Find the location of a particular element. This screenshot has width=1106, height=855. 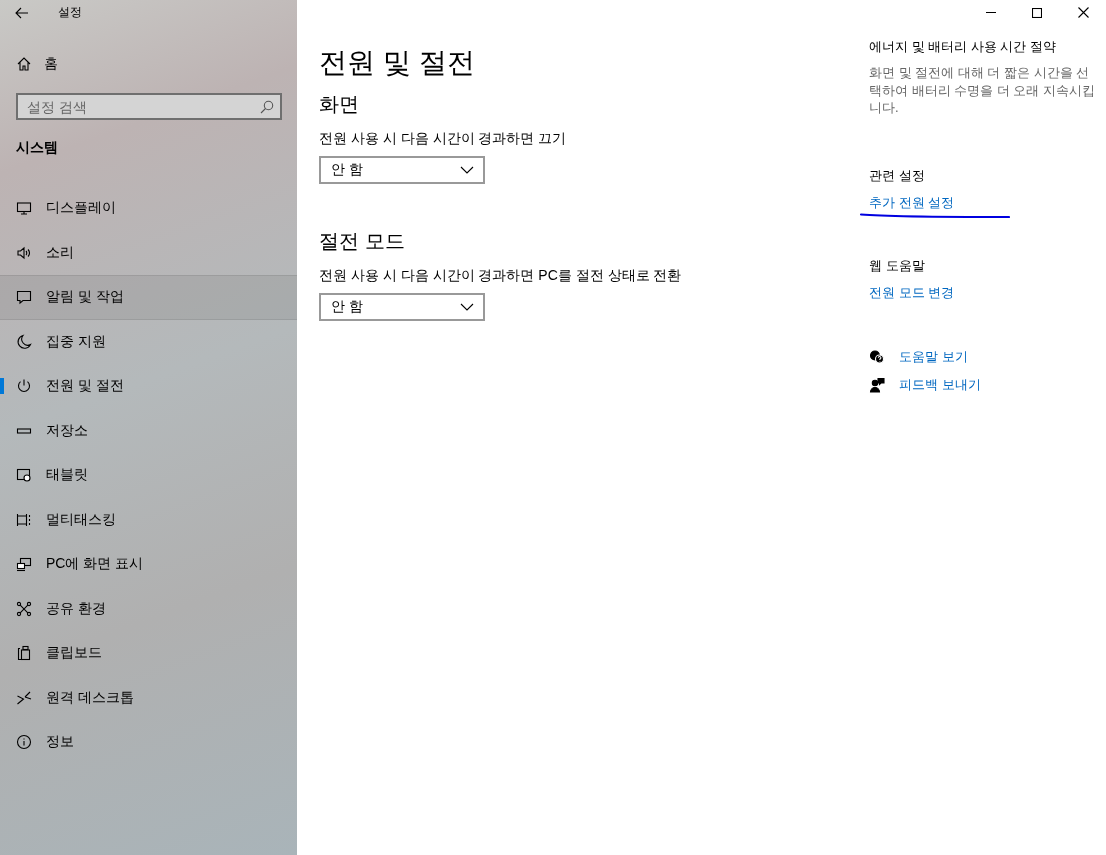

section-heading: 시스템 is located at coordinates (37, 148).